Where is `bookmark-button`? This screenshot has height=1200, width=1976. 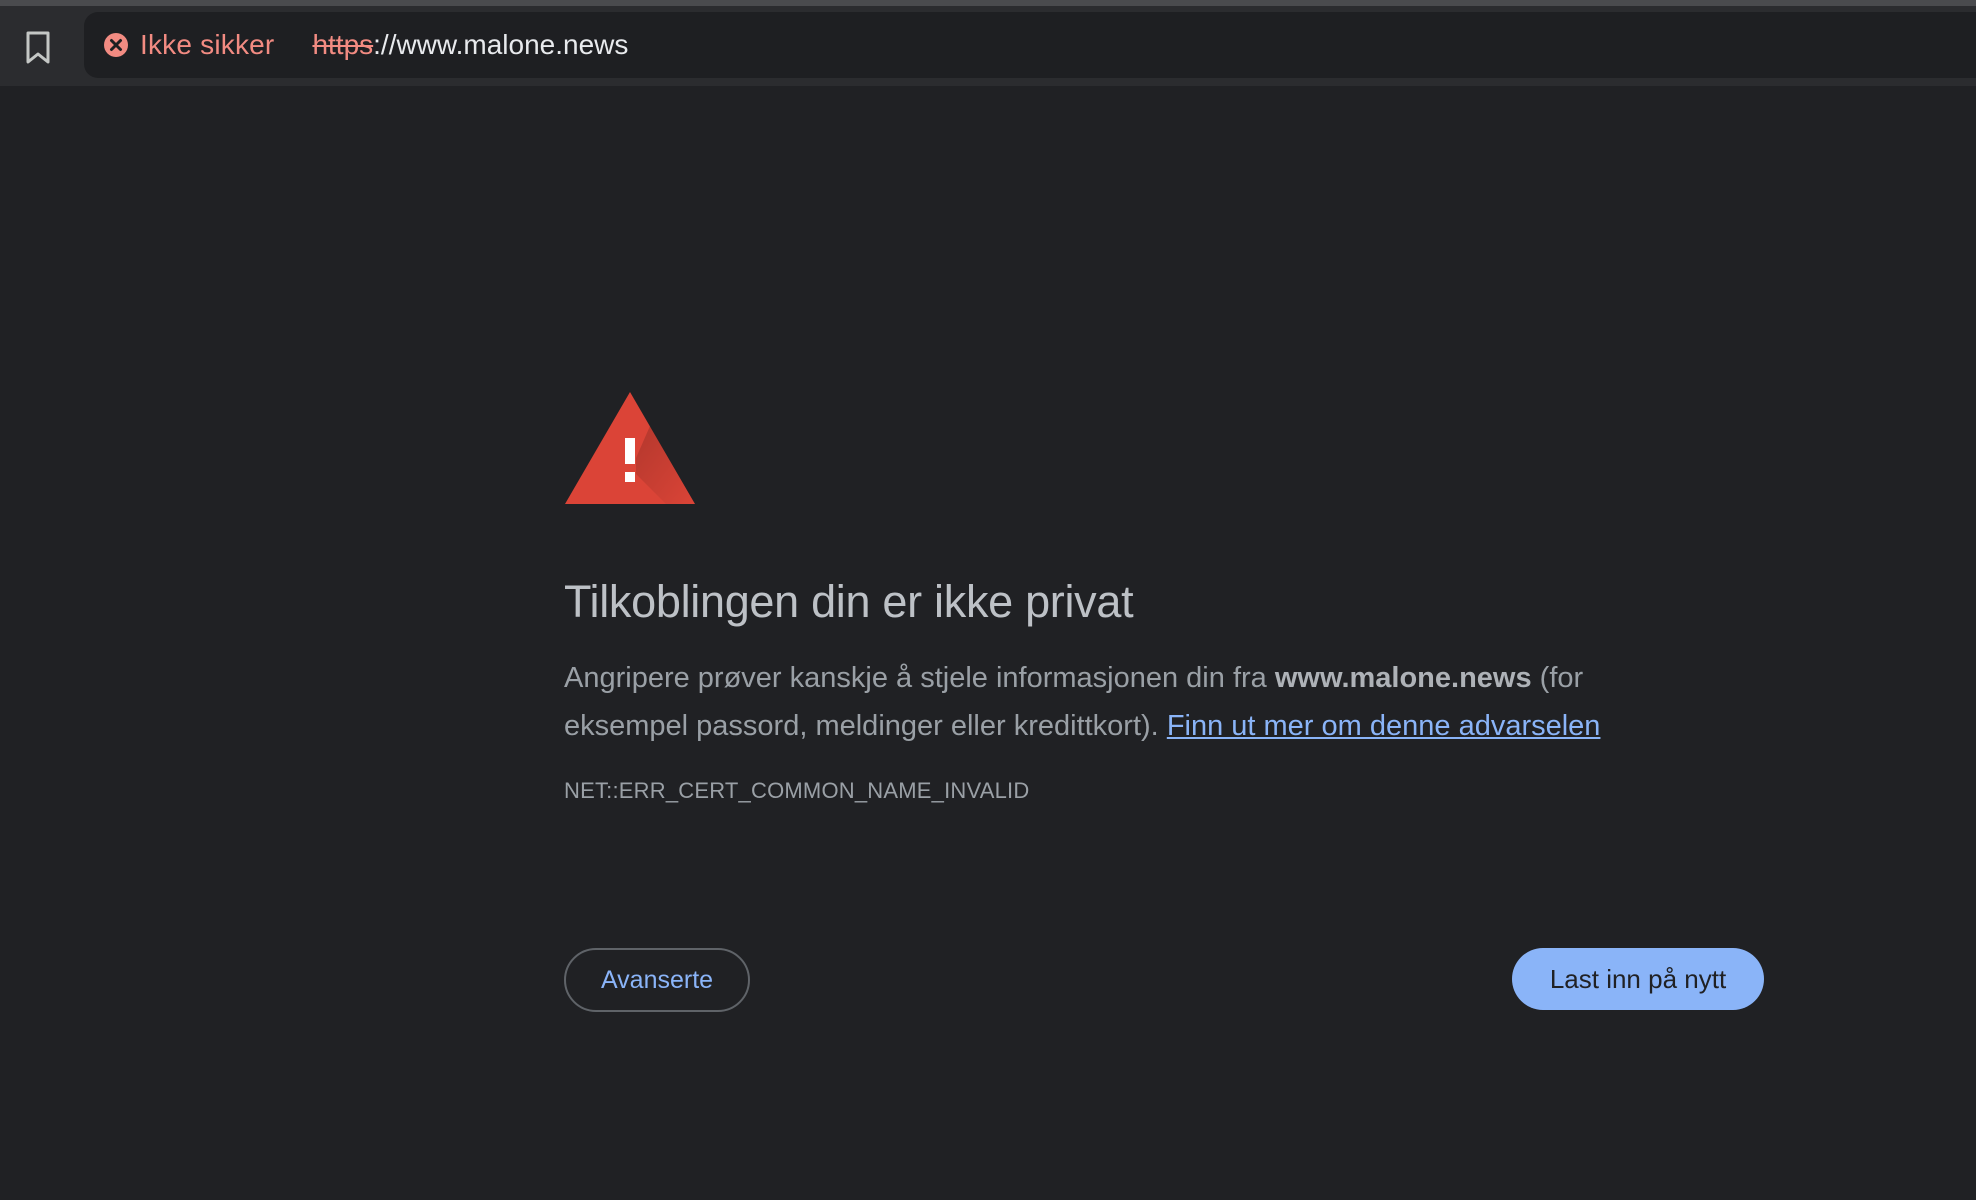 bookmark-button is located at coordinates (38, 48).